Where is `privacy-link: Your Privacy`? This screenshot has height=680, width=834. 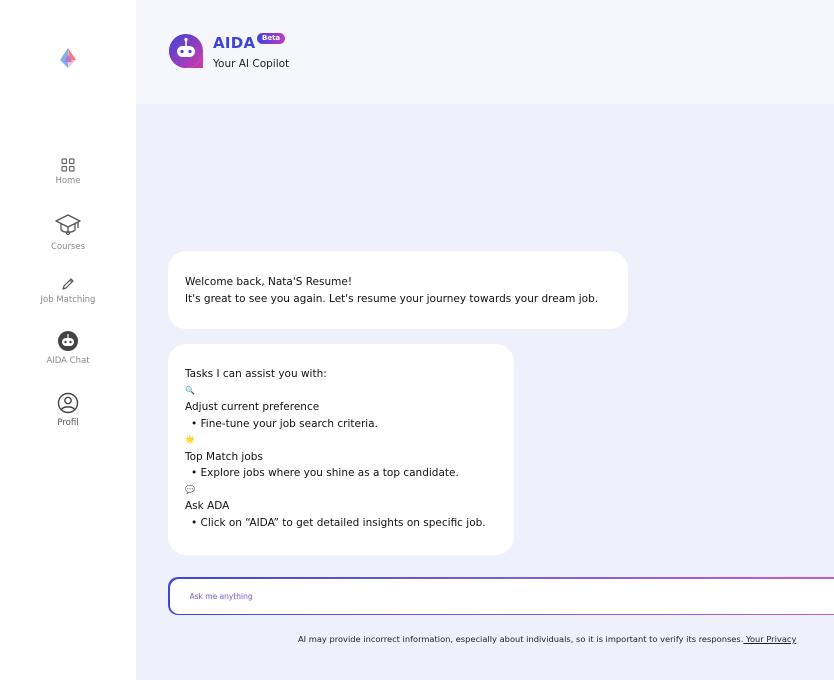
privacy-link: Your Privacy is located at coordinates (769, 639).